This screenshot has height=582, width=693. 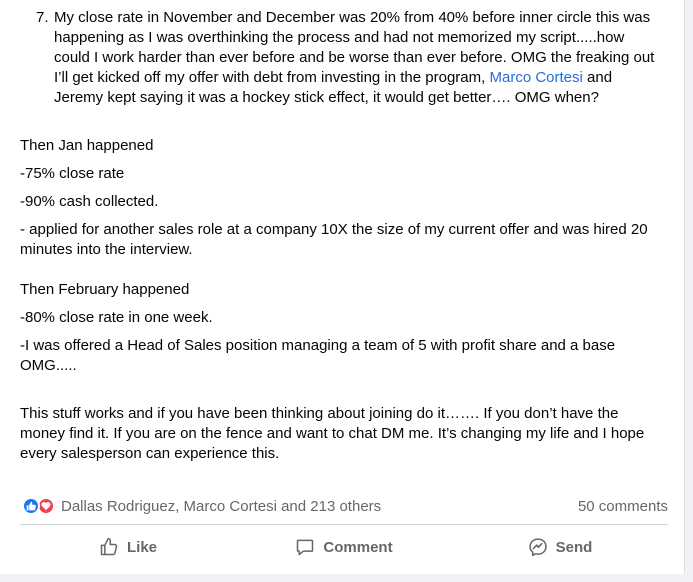 I want to click on comments-count: 50 comments, so click(x=623, y=506).